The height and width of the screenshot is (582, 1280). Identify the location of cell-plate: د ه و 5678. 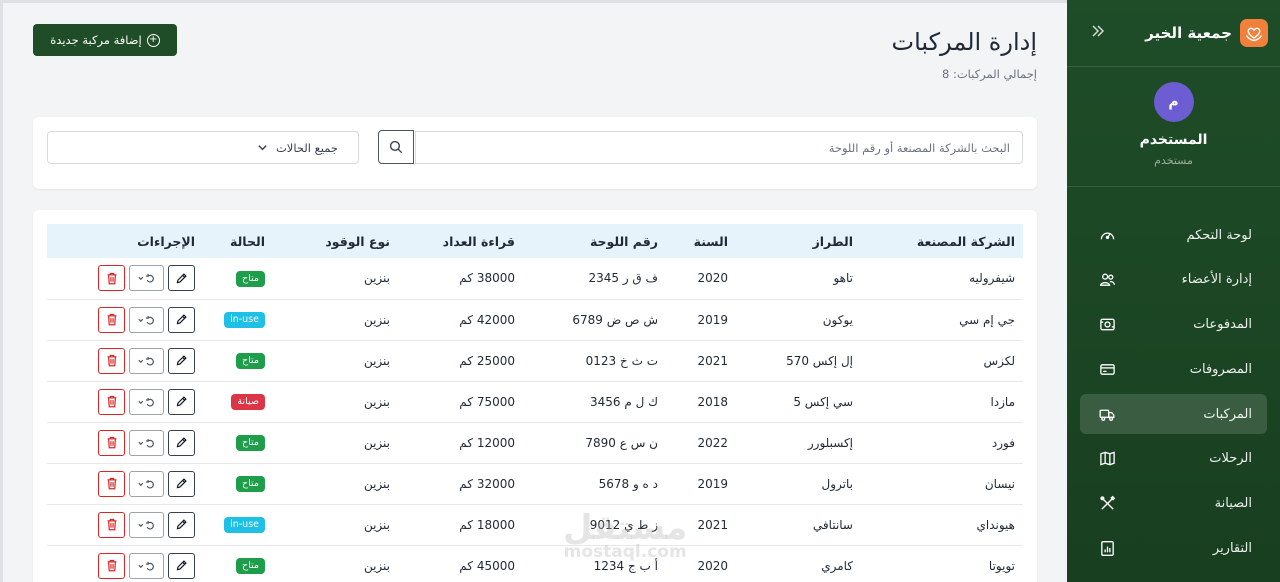
(628, 483).